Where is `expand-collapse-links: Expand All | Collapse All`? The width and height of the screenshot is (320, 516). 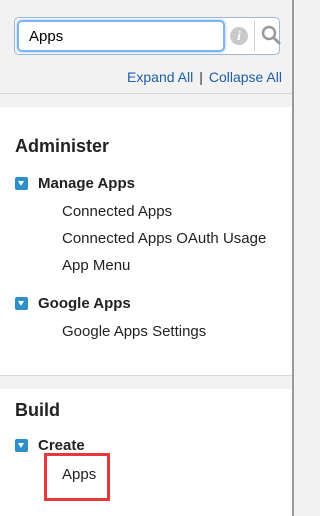
expand-collapse-links: Expand All | Collapse All is located at coordinates (204, 77).